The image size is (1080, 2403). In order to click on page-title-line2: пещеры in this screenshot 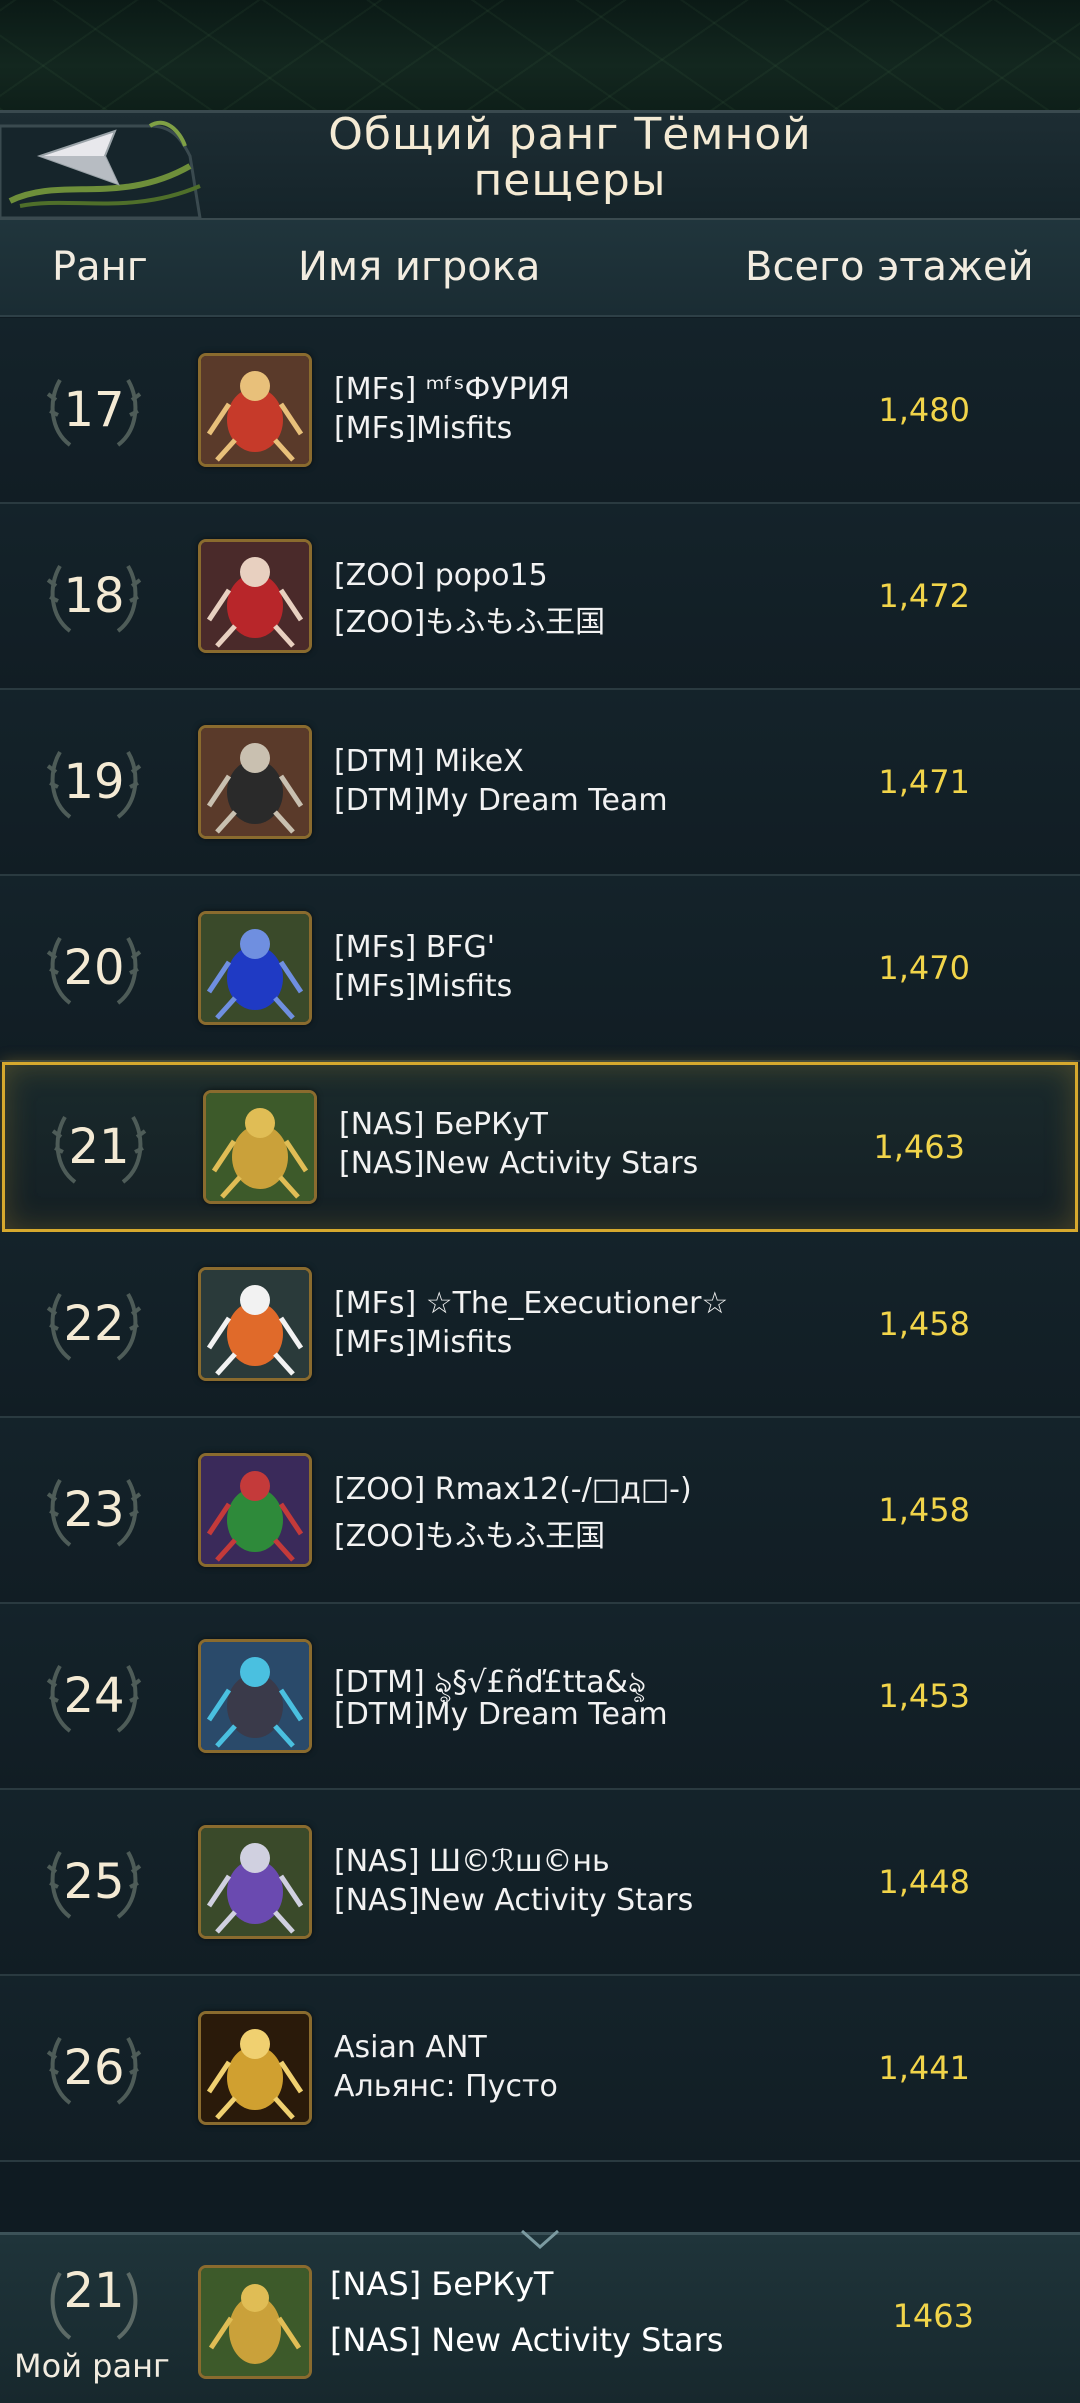, I will do `click(570, 180)`.